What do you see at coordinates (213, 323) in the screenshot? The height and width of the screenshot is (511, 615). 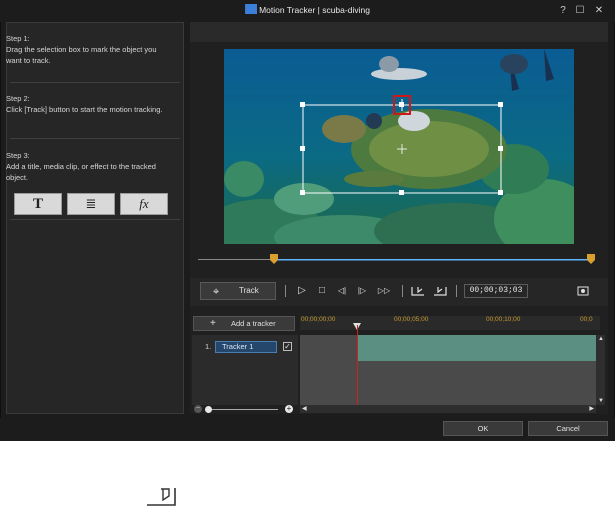 I see `plus-icon: +` at bounding box center [213, 323].